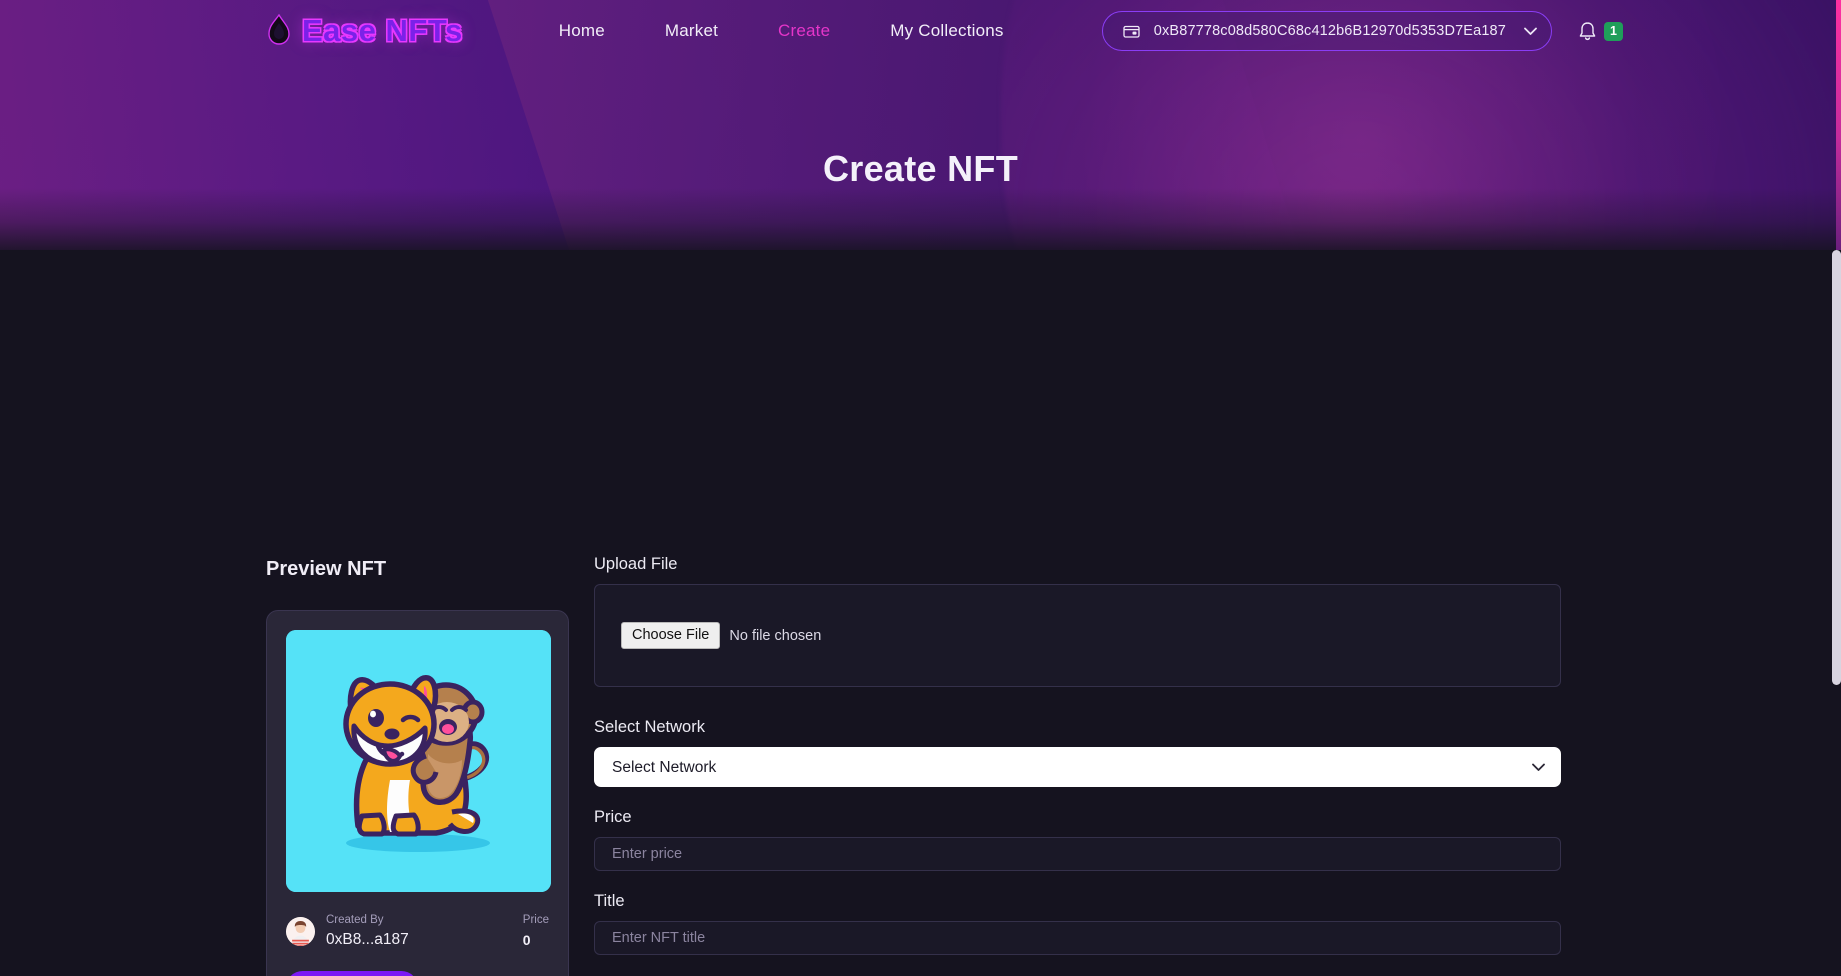  I want to click on choose-file-button: Choose File, so click(671, 635).